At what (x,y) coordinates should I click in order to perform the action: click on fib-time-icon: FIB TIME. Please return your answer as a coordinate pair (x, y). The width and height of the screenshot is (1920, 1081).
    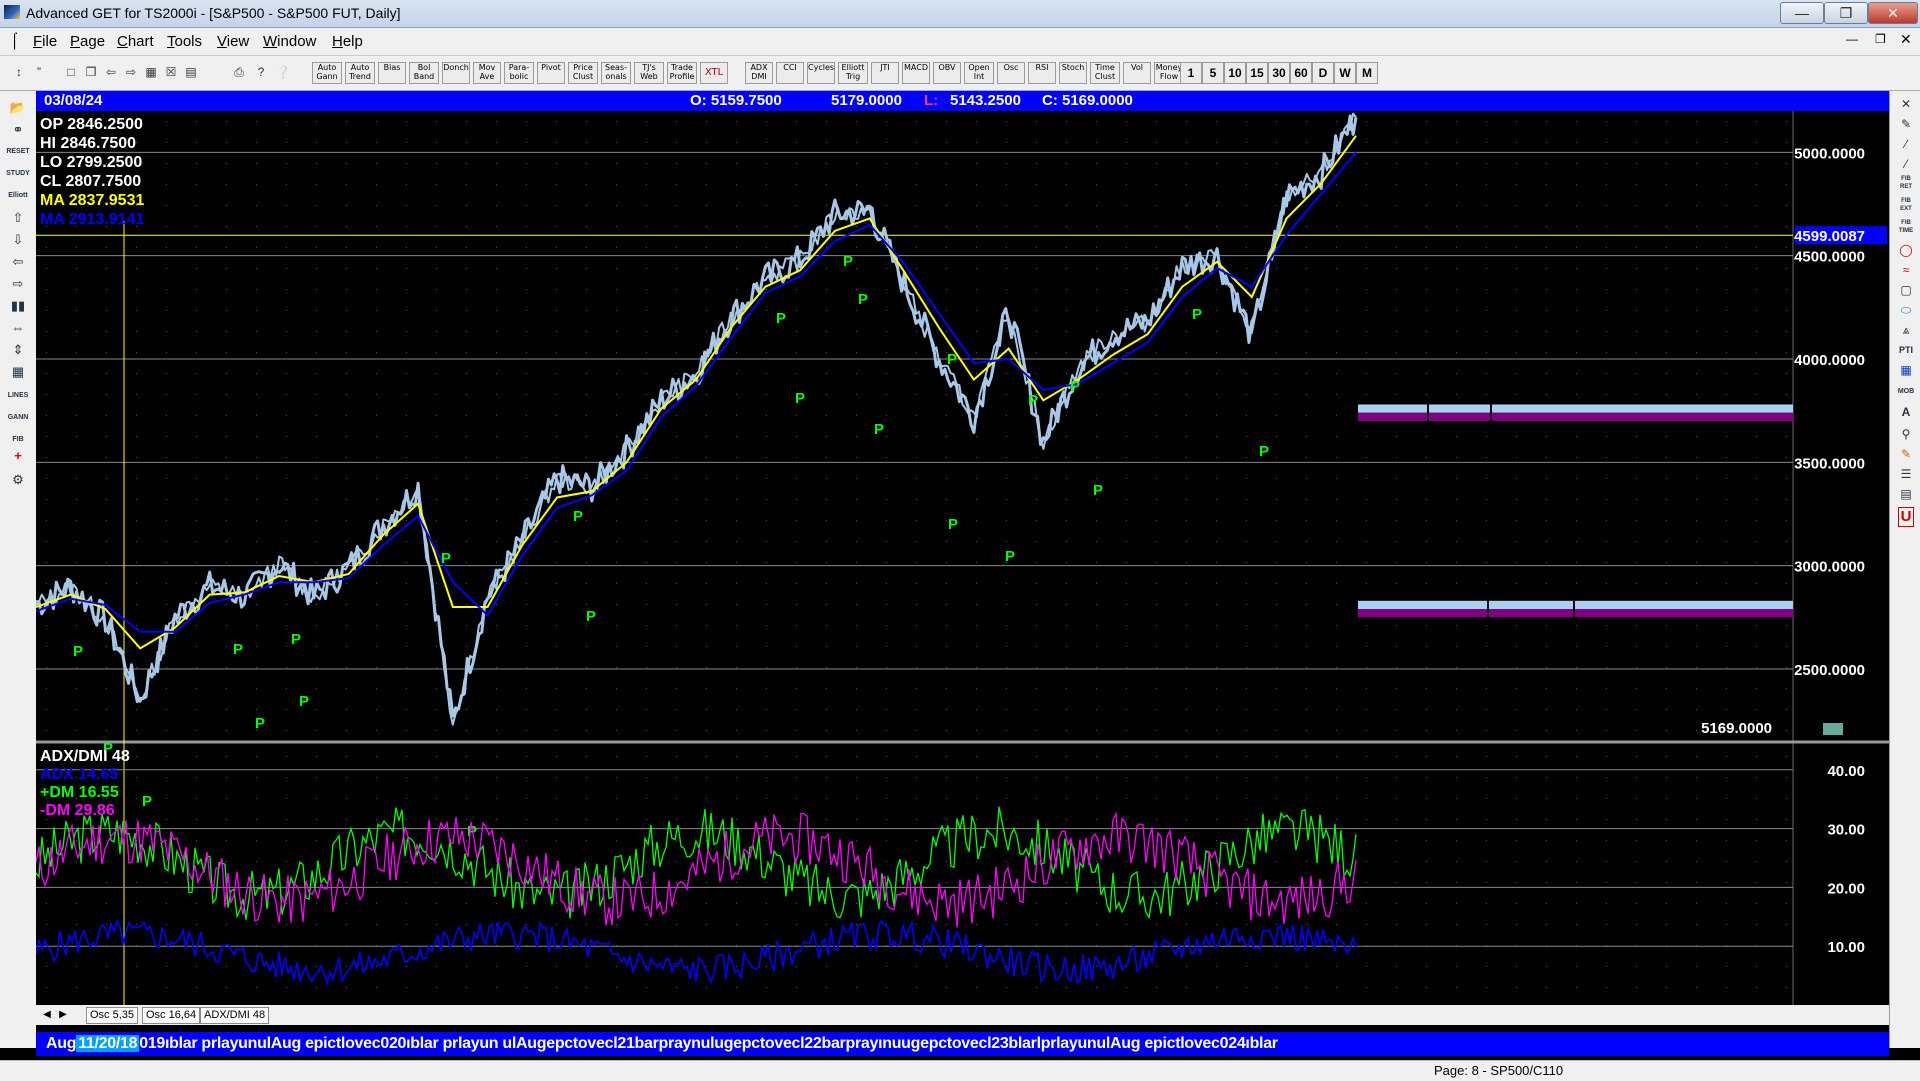
    Looking at the image, I should click on (1906, 228).